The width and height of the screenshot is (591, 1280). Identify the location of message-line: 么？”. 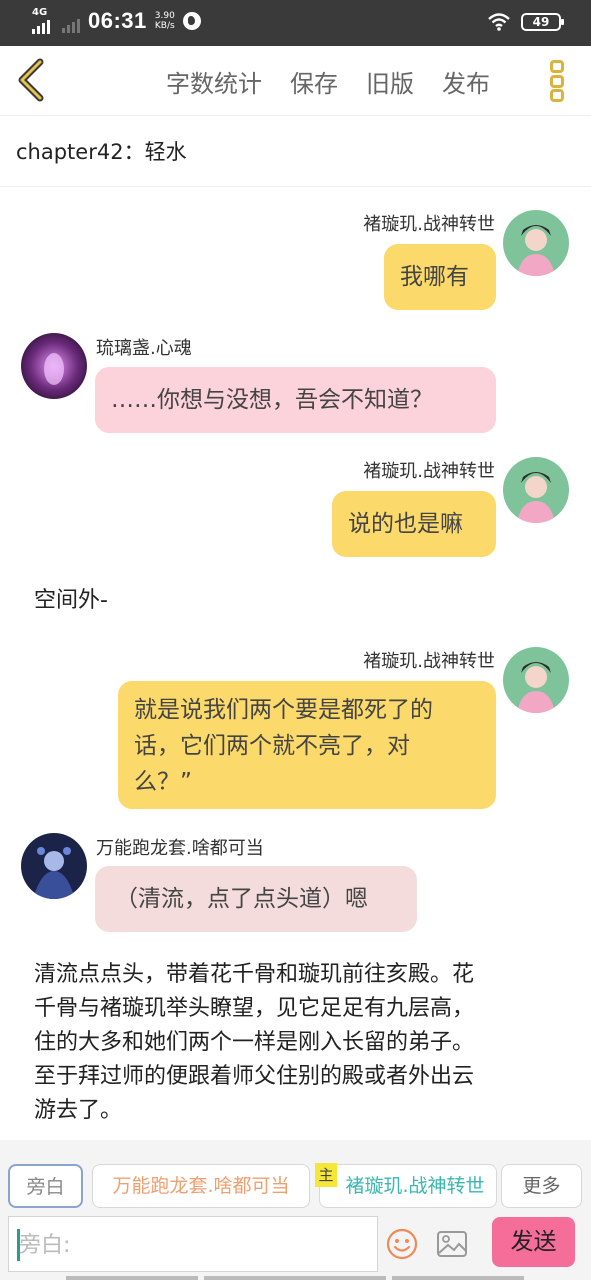
(163, 782).